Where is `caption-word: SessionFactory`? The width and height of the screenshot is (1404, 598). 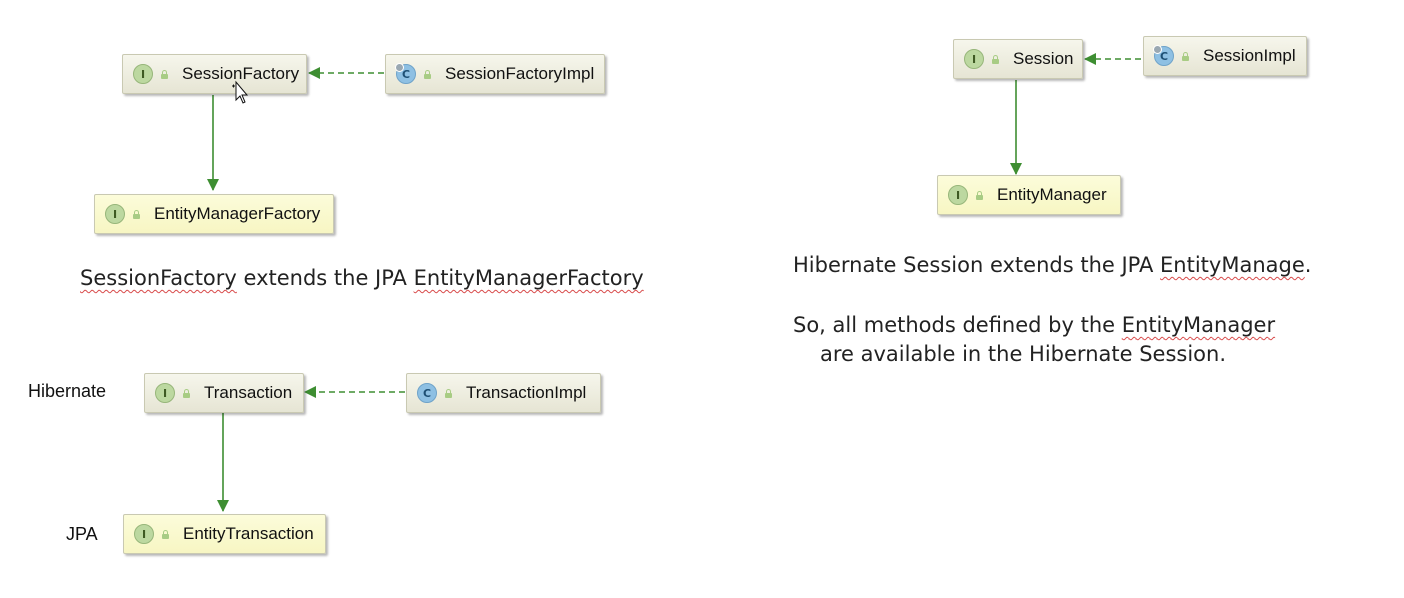
caption-word: SessionFactory is located at coordinates (158, 278).